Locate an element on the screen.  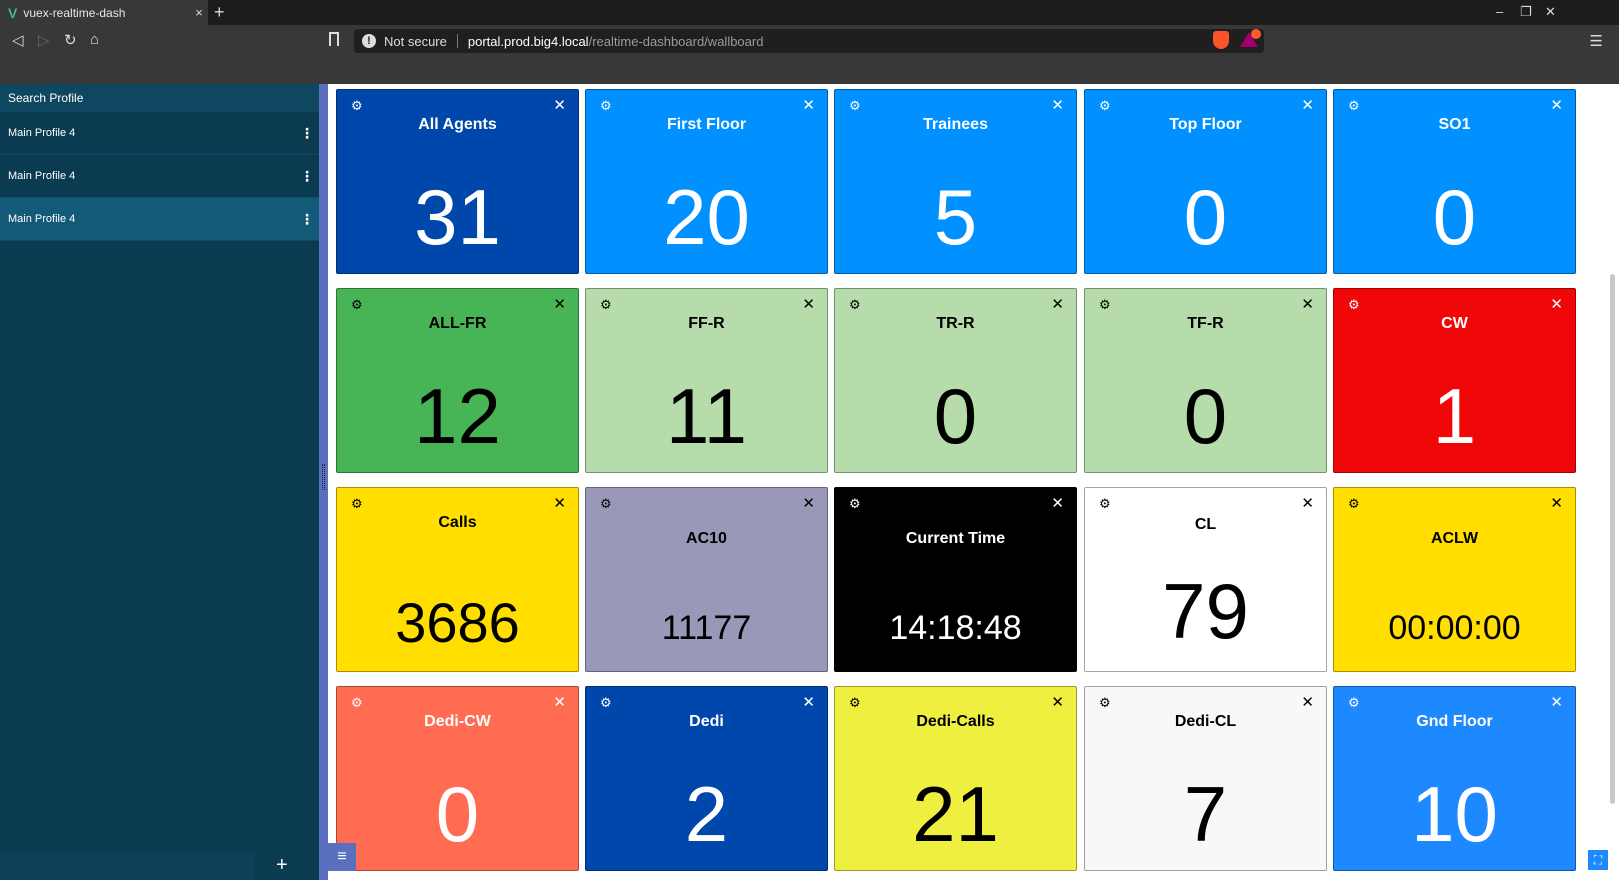
tile-trainees: ⚙ ✕ Trainees 5 is located at coordinates (955, 181).